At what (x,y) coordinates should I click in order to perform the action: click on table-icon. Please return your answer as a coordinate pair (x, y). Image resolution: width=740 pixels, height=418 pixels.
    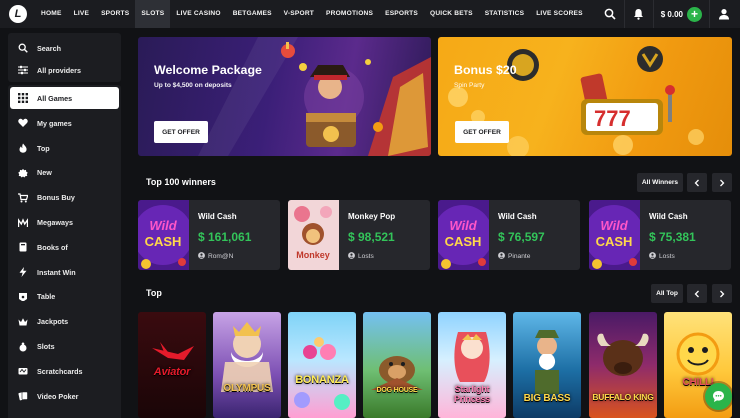
    Looking at the image, I should click on (23, 297).